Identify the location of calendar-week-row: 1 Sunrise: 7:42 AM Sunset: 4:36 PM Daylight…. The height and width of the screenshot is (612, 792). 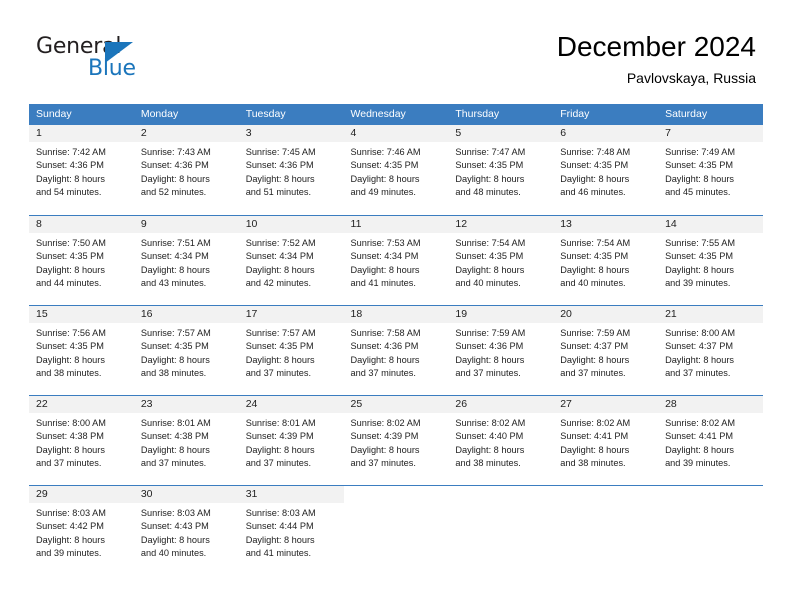
(396, 170).